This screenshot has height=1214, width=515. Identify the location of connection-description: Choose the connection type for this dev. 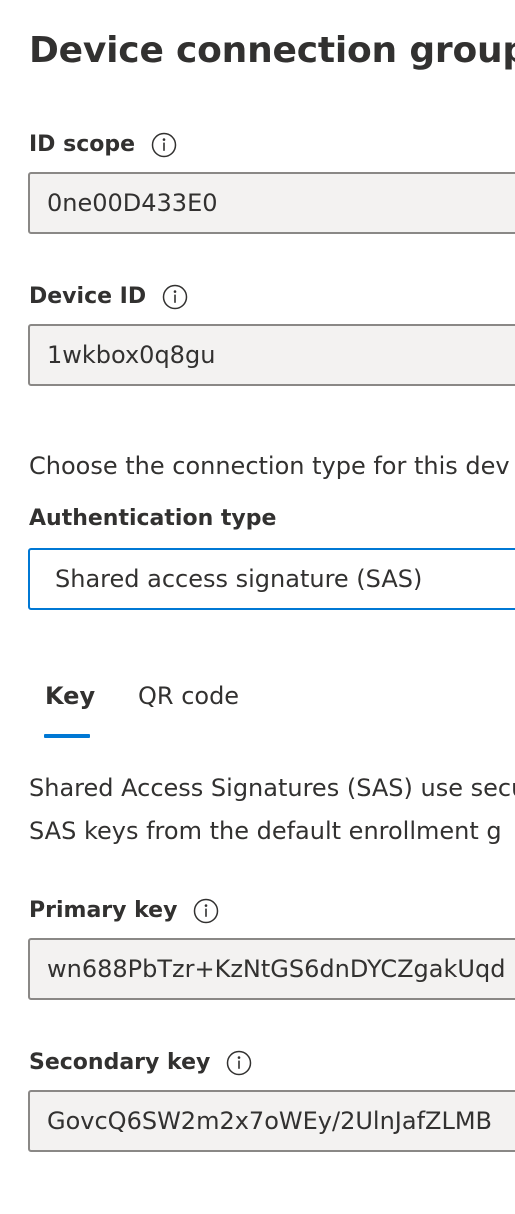
(269, 466).